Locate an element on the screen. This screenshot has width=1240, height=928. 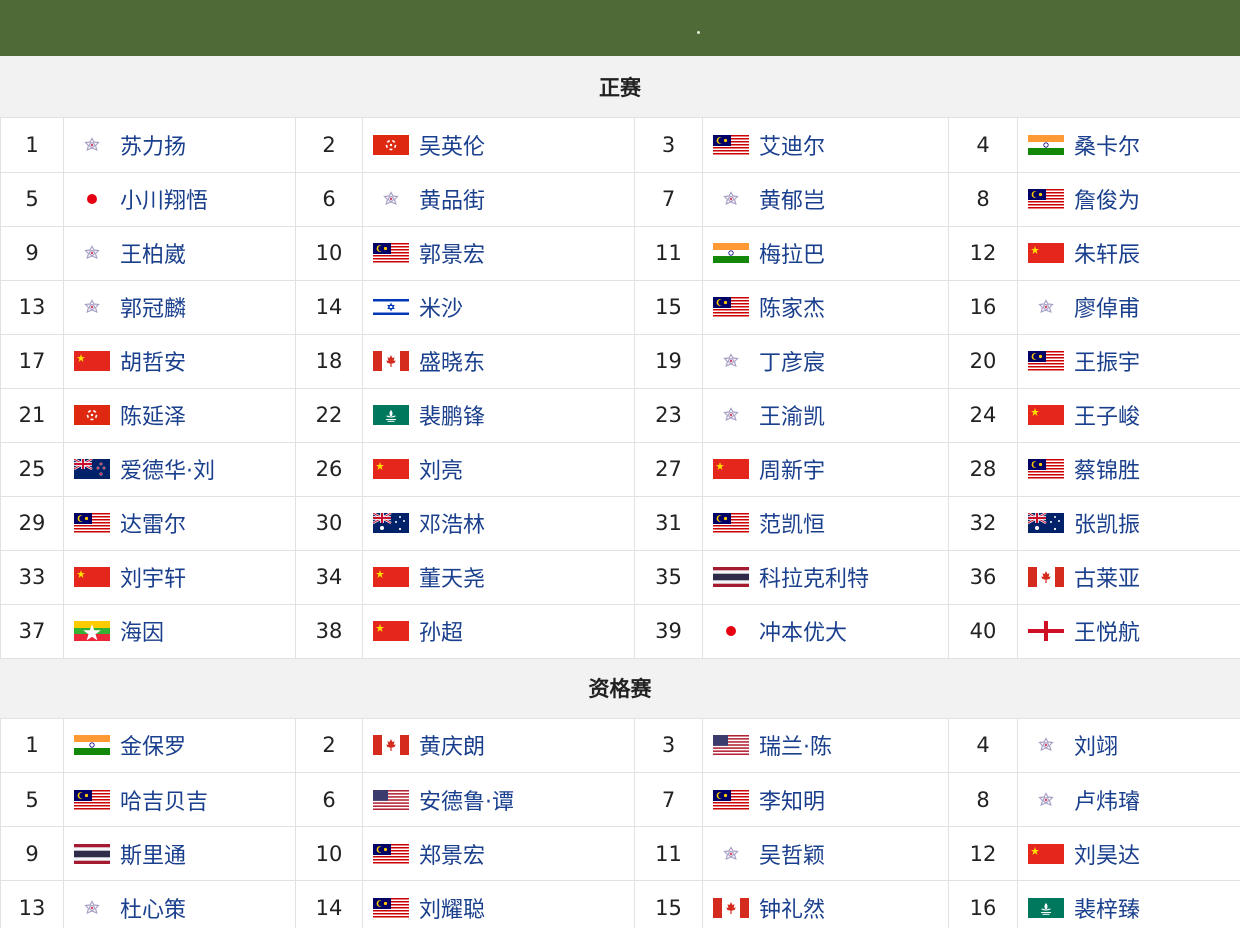
player-name-link: 丁彦宸 is located at coordinates (792, 361).